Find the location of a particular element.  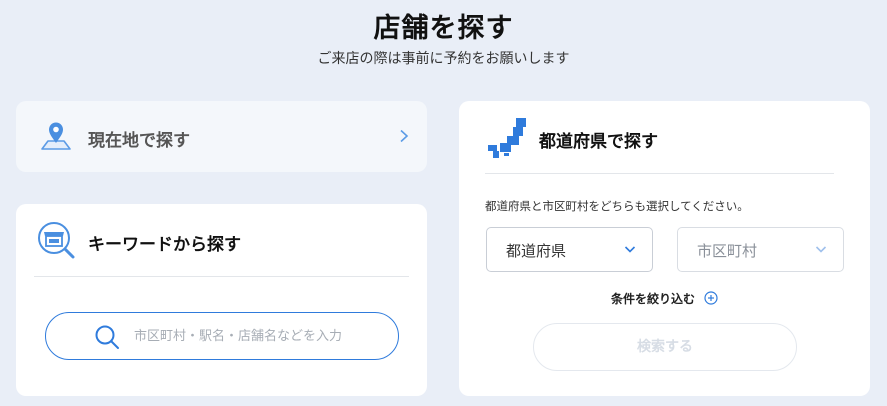

search-button: 検索する is located at coordinates (665, 347).